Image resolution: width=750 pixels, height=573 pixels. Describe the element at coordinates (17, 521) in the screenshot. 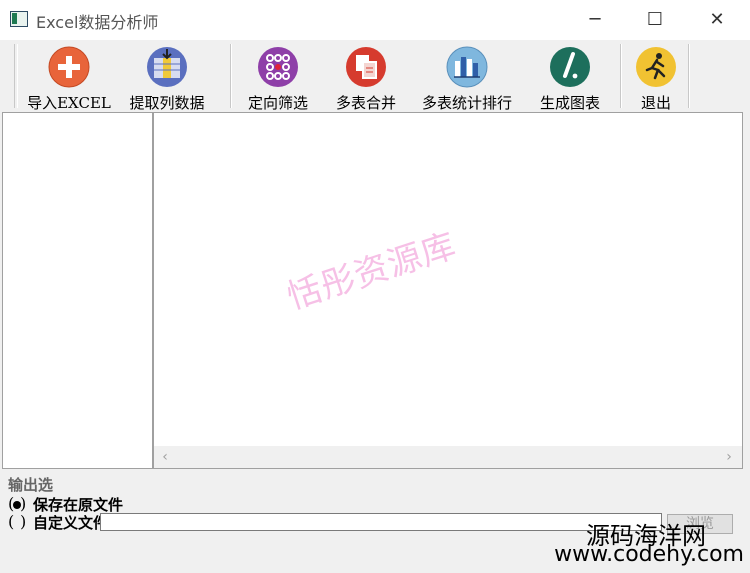

I see `radio-unselected-icon: ( )` at that location.